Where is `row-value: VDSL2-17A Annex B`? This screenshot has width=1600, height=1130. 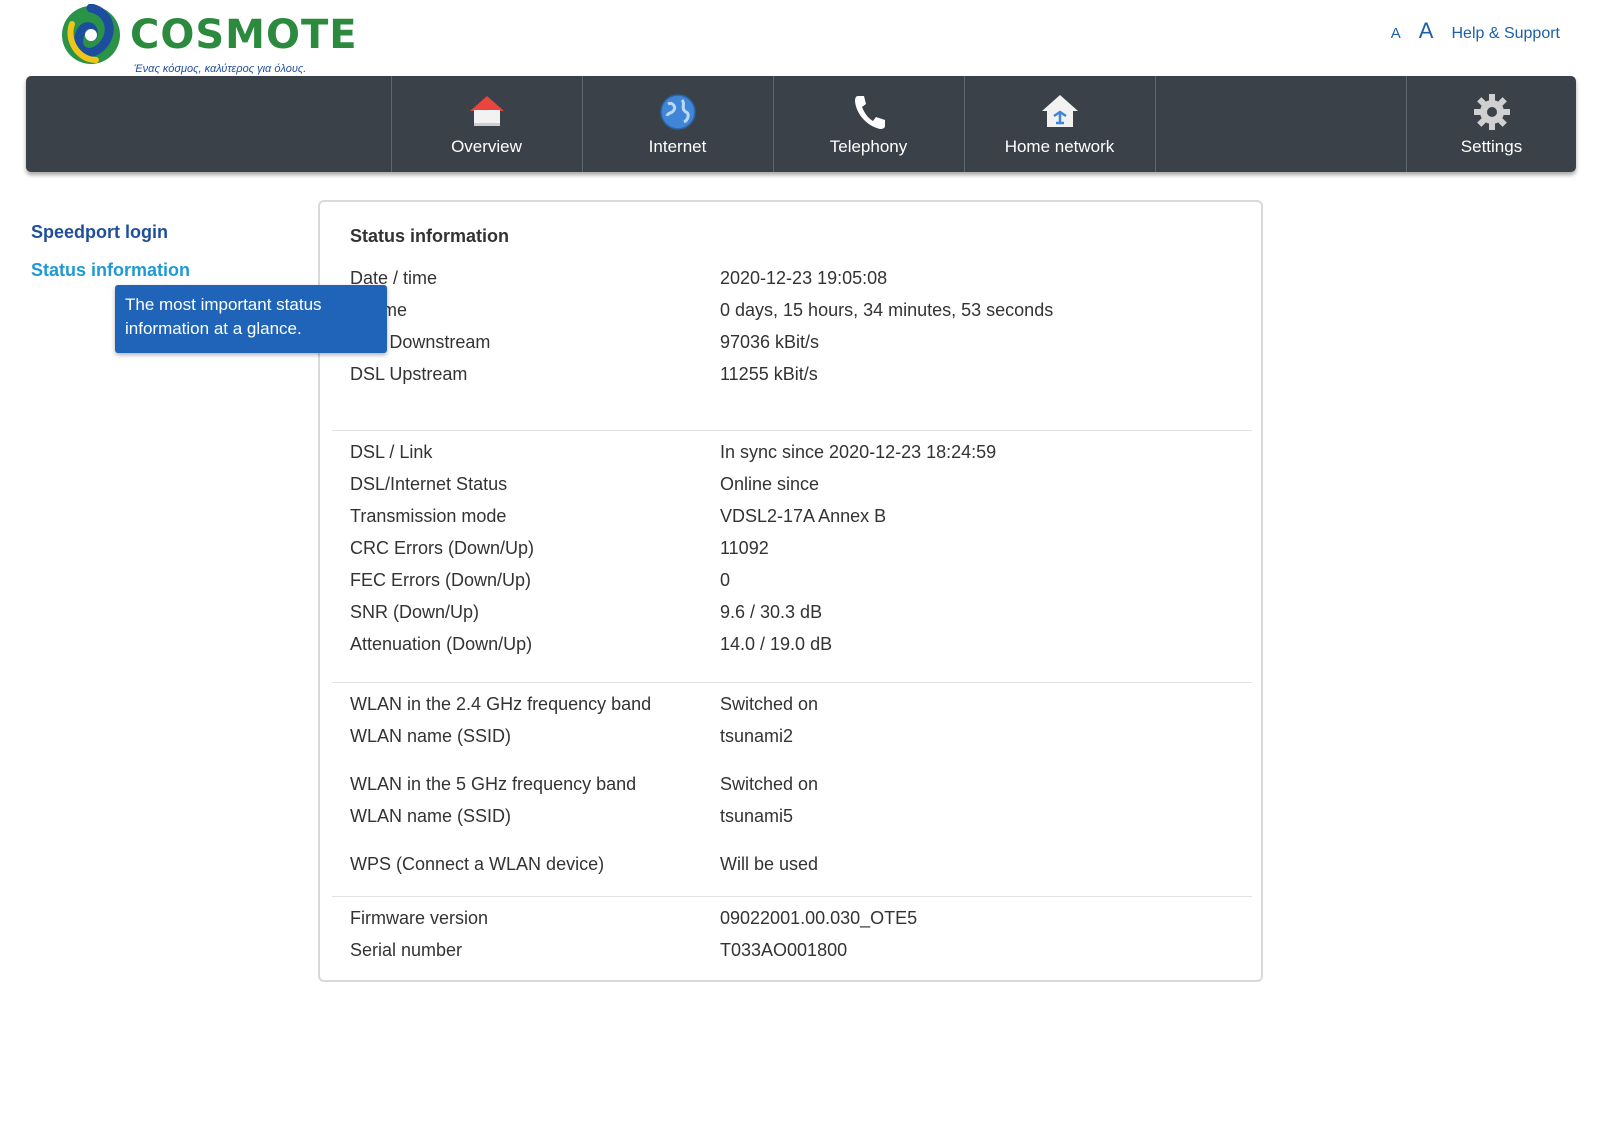
row-value: VDSL2-17A Annex B is located at coordinates (803, 516).